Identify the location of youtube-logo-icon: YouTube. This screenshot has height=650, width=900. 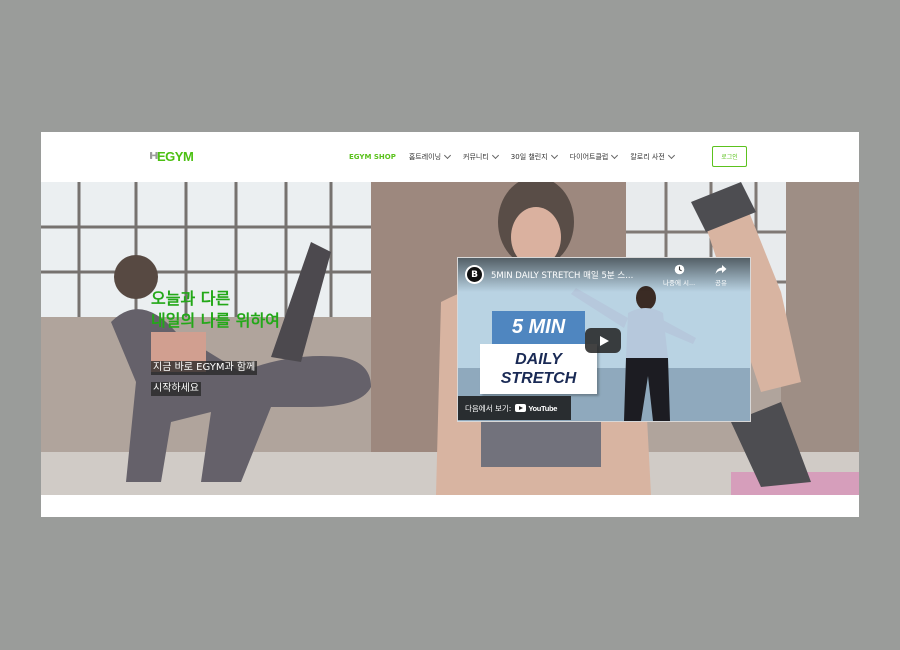
(536, 408).